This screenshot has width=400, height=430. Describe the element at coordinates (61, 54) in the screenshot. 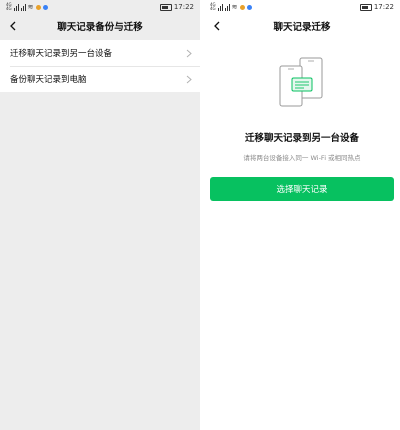

I see `list-item-label: 迁移聊天记录到另一台设备` at that location.